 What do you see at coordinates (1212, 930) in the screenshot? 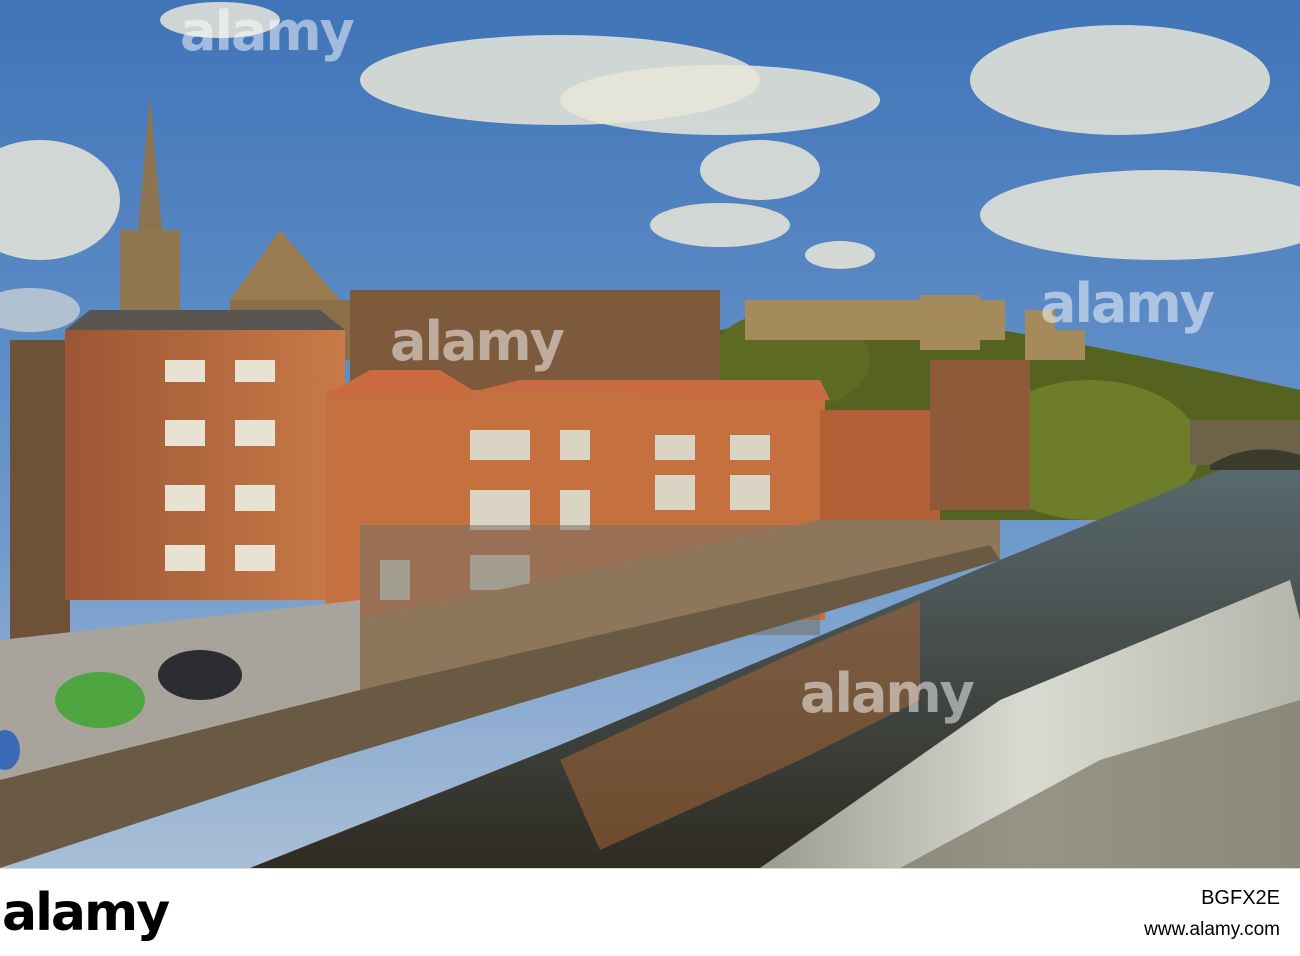
I see `site-url: www.alamy.com` at bounding box center [1212, 930].